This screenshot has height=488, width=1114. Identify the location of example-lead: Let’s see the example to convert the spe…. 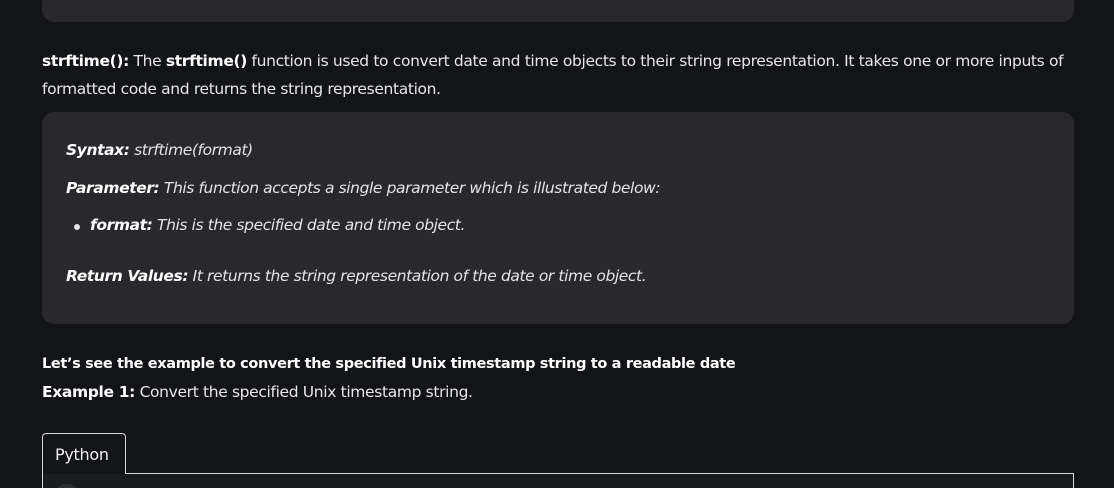
(389, 364).